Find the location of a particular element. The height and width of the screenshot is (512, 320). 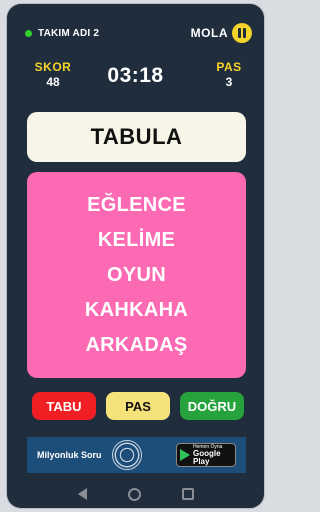

countdown-timer: 03:18 is located at coordinates (135, 75).